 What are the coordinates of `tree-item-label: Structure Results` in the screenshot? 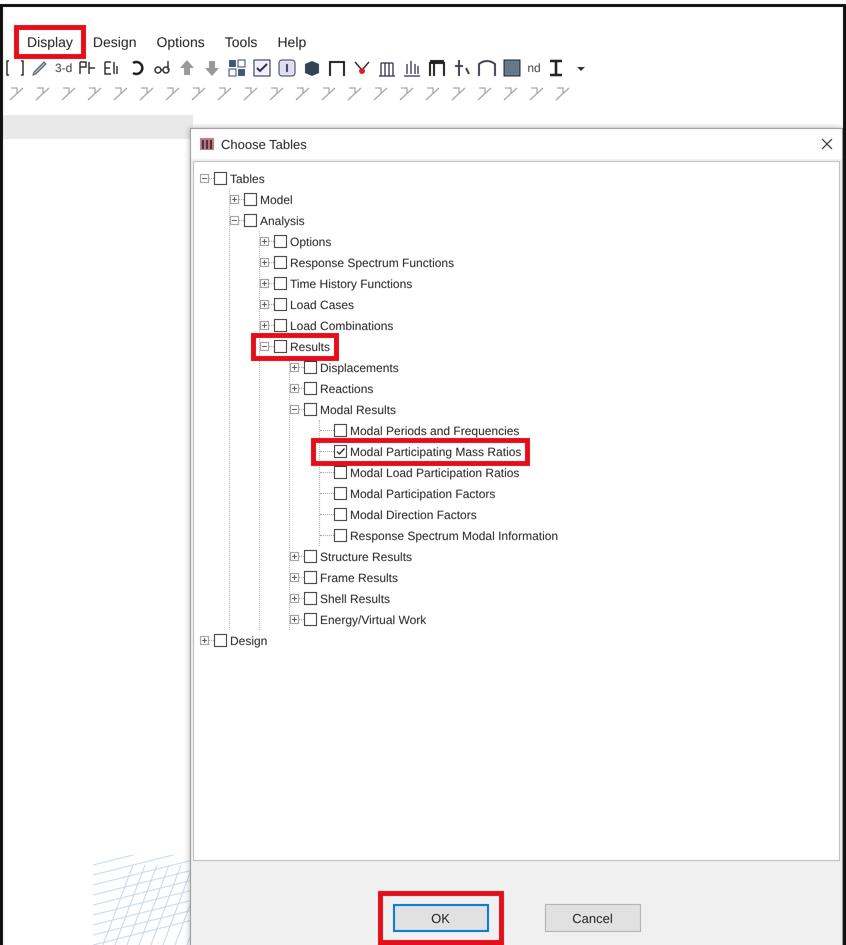 It's located at (366, 557).